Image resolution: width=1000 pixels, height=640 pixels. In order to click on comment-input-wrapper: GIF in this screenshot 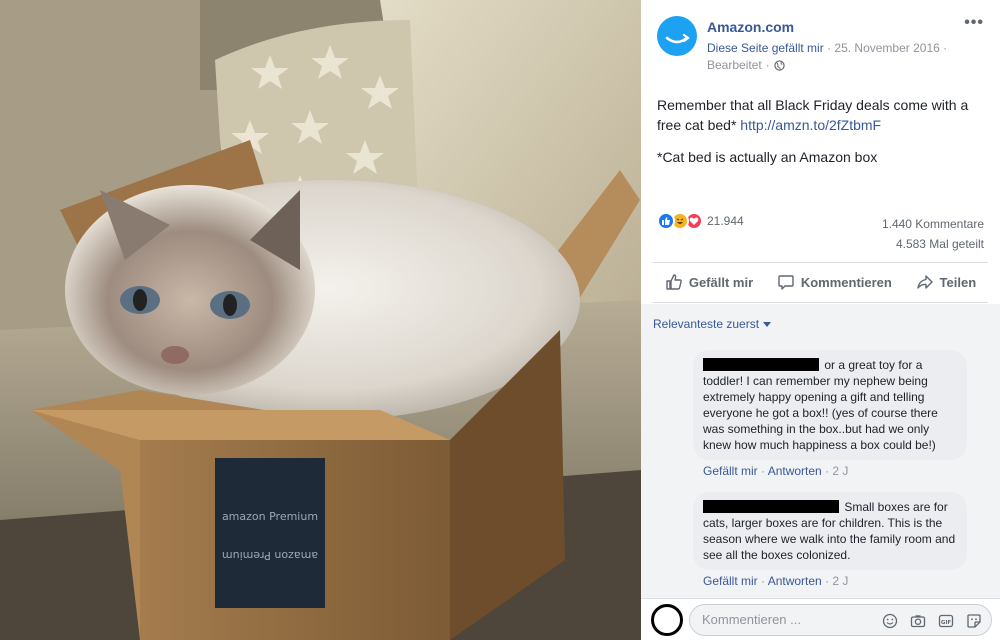, I will do `click(840, 620)`.